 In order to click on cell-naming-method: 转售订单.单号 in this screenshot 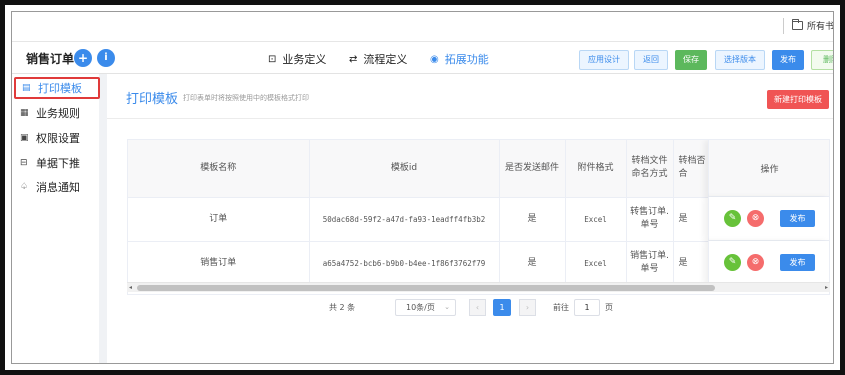, I will do `click(650, 219)`.